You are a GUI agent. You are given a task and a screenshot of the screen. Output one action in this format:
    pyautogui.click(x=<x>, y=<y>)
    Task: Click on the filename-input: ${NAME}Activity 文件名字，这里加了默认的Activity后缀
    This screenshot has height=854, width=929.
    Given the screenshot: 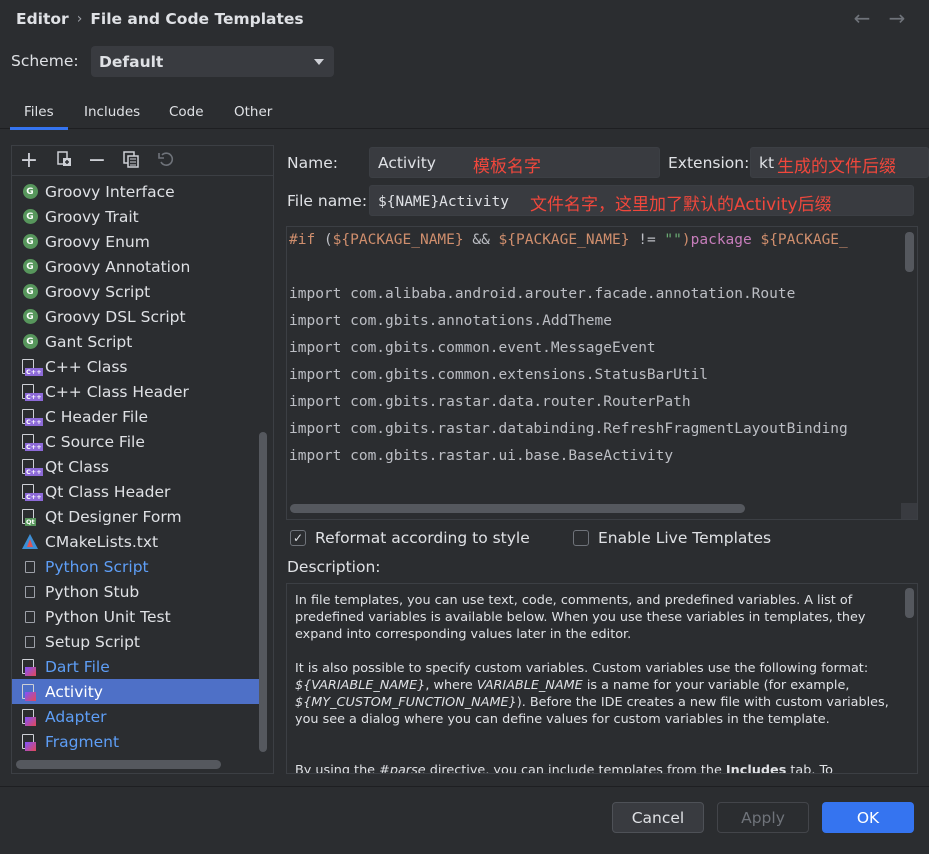 What is the action you would take?
    pyautogui.click(x=641, y=200)
    